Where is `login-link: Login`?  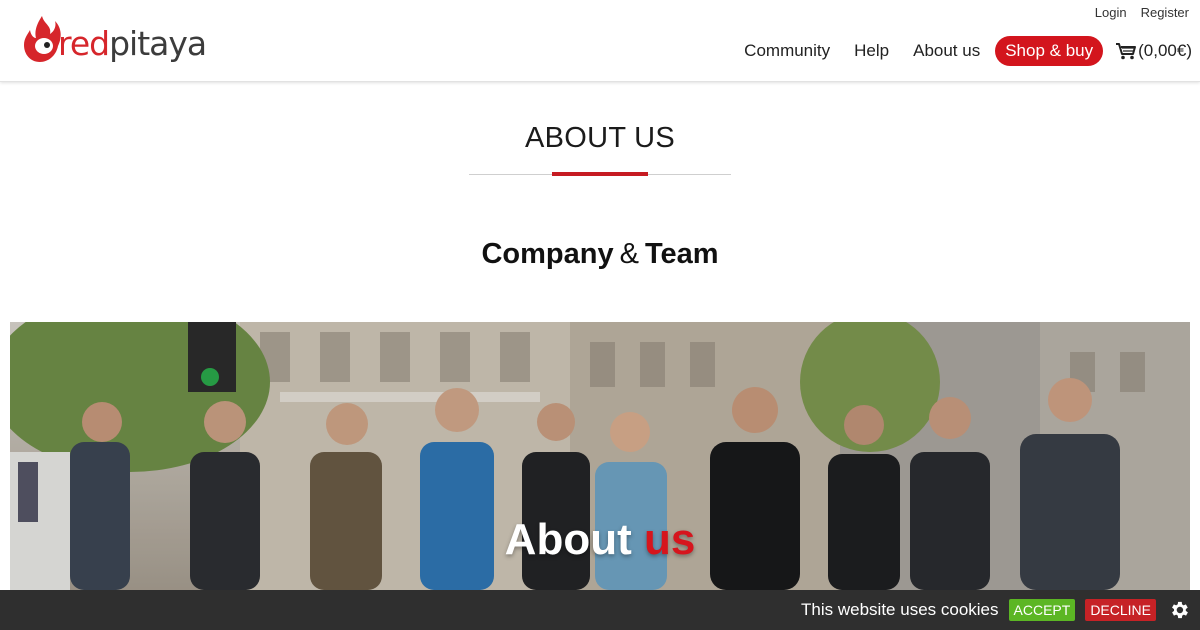 login-link: Login is located at coordinates (1111, 12).